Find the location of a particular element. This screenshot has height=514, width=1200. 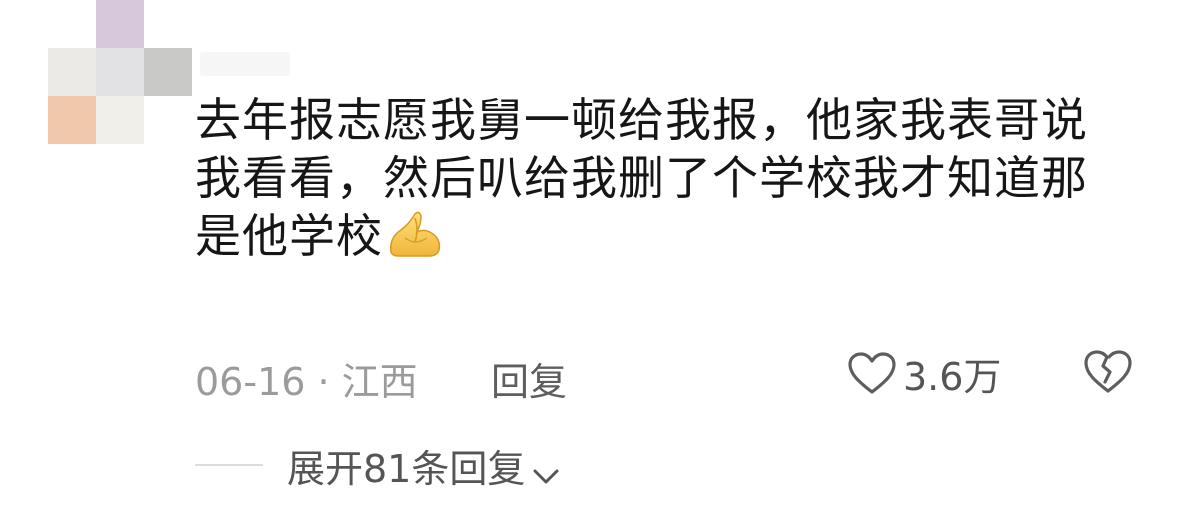

comment-line: 我看看，然后叭给我删了个学校我才知道那 is located at coordinates (641, 178).